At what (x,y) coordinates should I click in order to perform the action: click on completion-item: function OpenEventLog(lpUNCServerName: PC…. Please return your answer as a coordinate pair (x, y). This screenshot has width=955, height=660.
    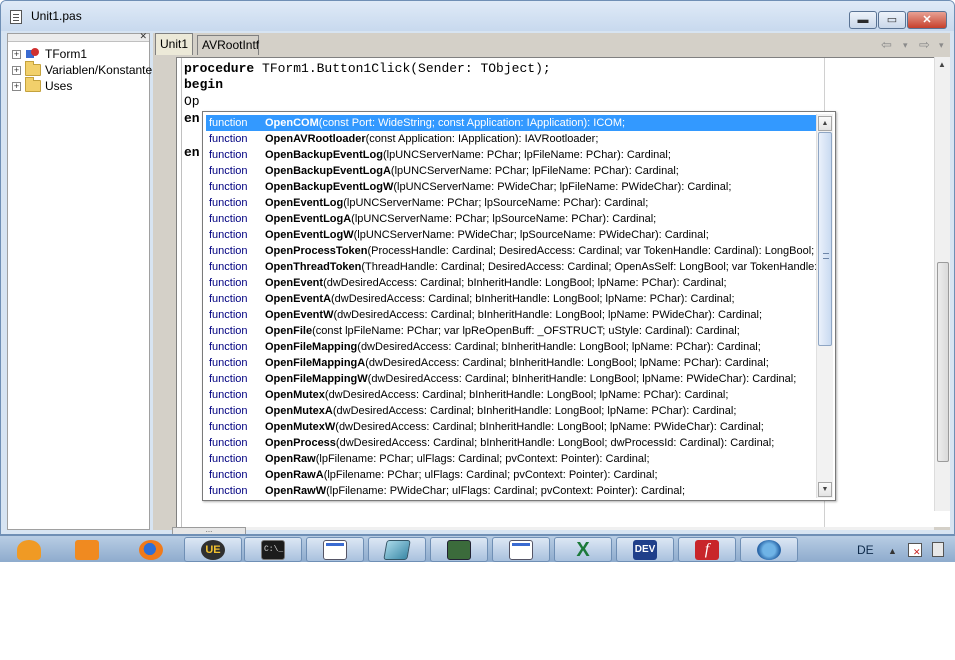
    Looking at the image, I should click on (511, 203).